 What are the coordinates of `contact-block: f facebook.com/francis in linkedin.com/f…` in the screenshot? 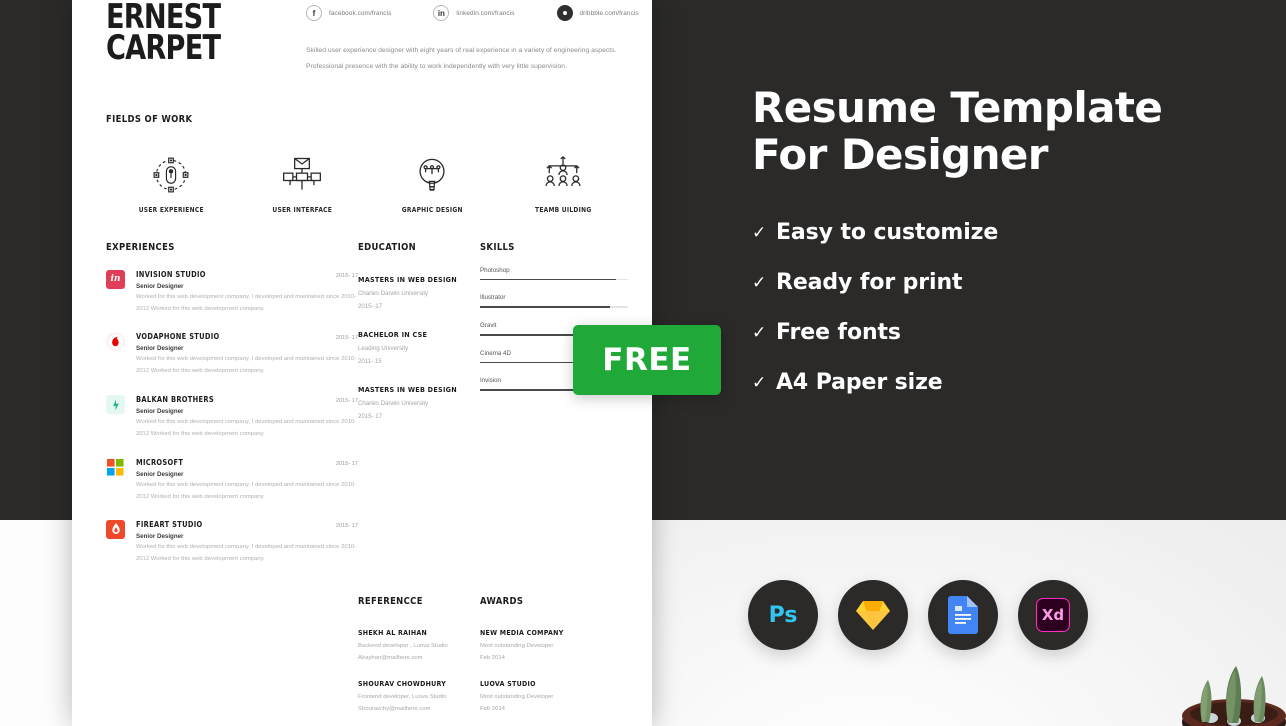 It's located at (467, 39).